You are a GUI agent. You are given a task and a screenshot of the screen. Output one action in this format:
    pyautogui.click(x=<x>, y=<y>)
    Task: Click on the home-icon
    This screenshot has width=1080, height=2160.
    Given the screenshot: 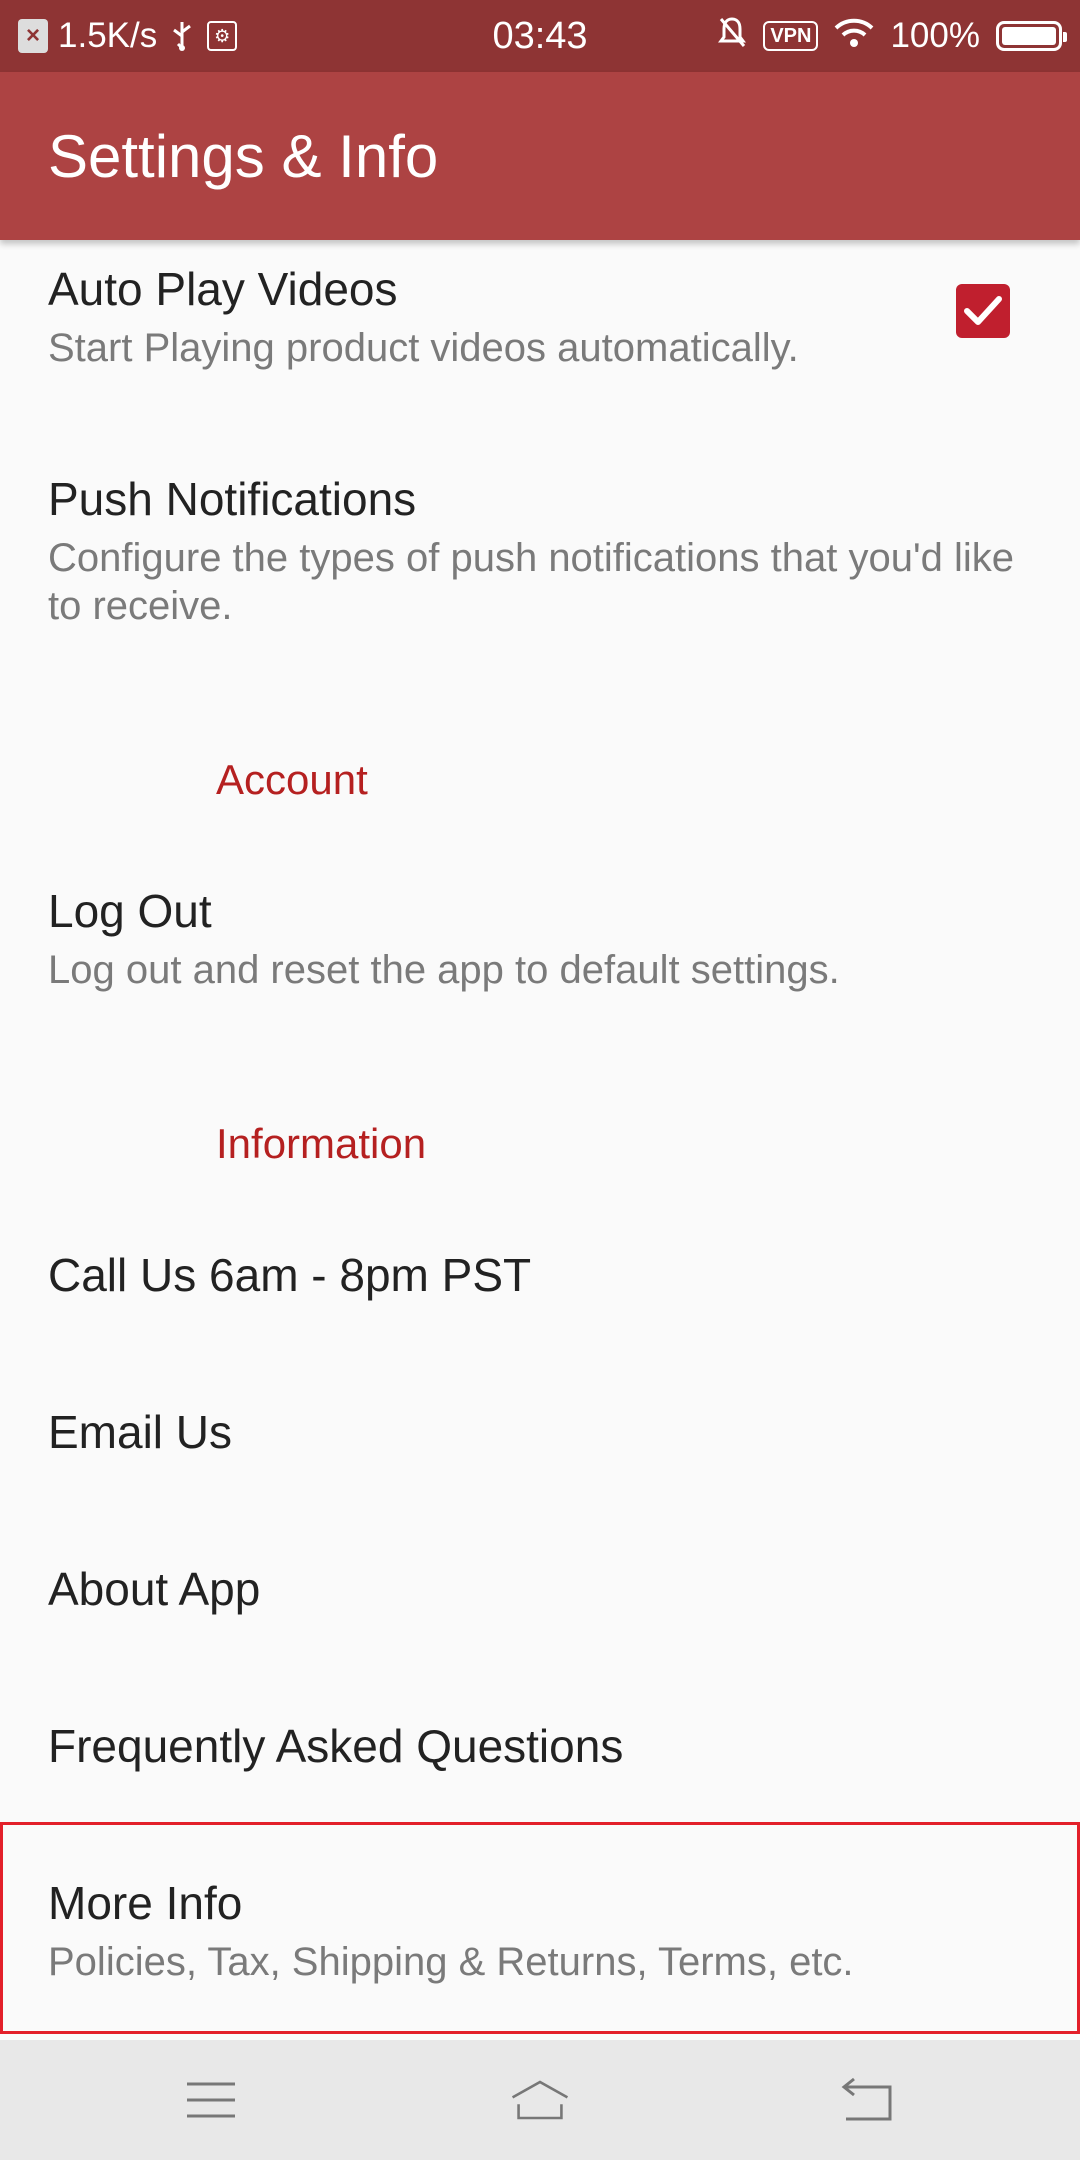 What is the action you would take?
    pyautogui.click(x=540, y=2100)
    